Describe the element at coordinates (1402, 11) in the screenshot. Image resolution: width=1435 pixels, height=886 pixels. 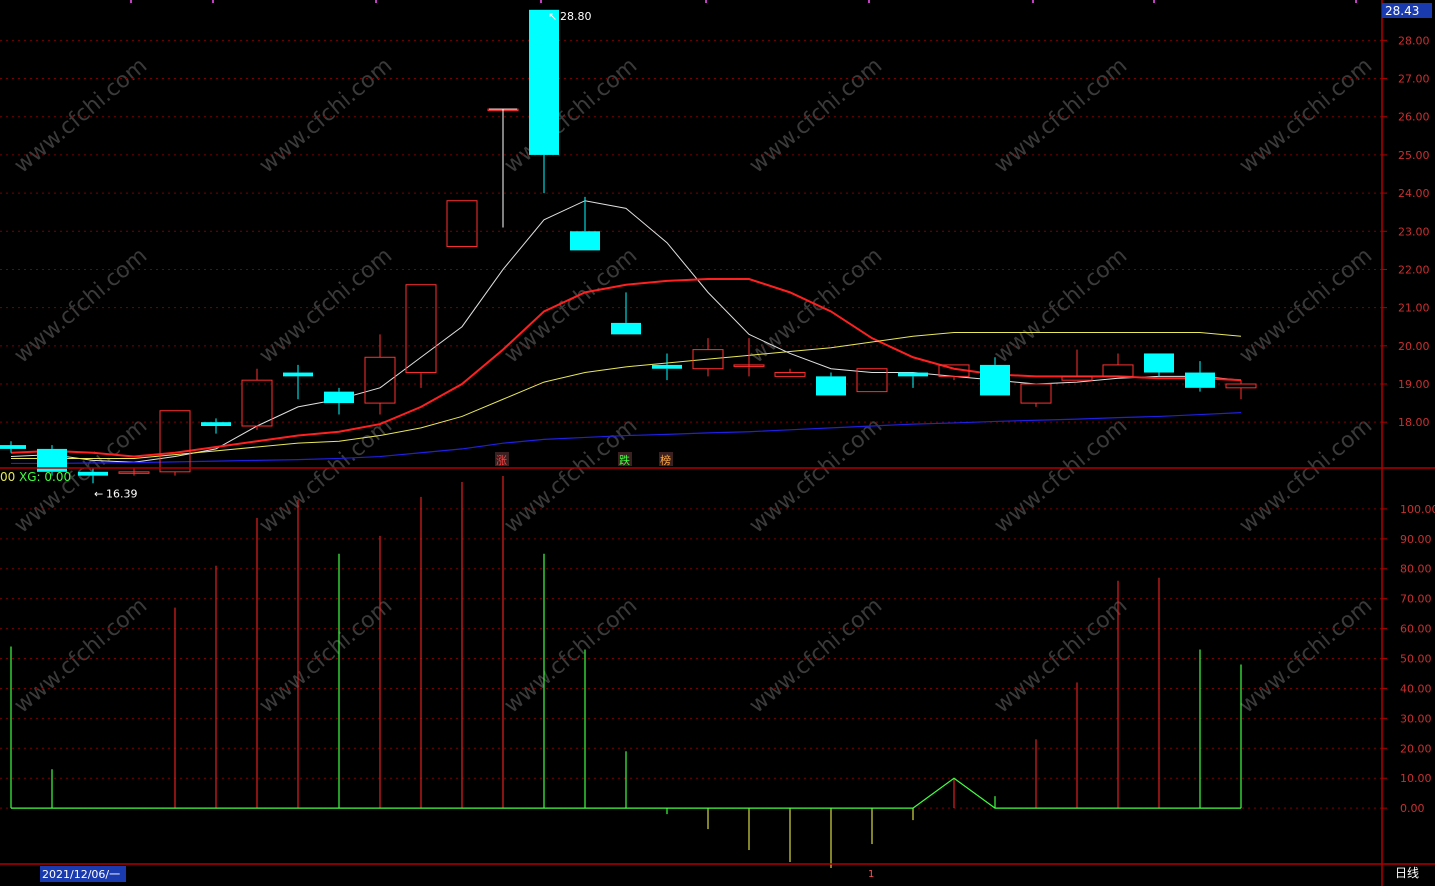
I see `current-price-label: 28.43` at that location.